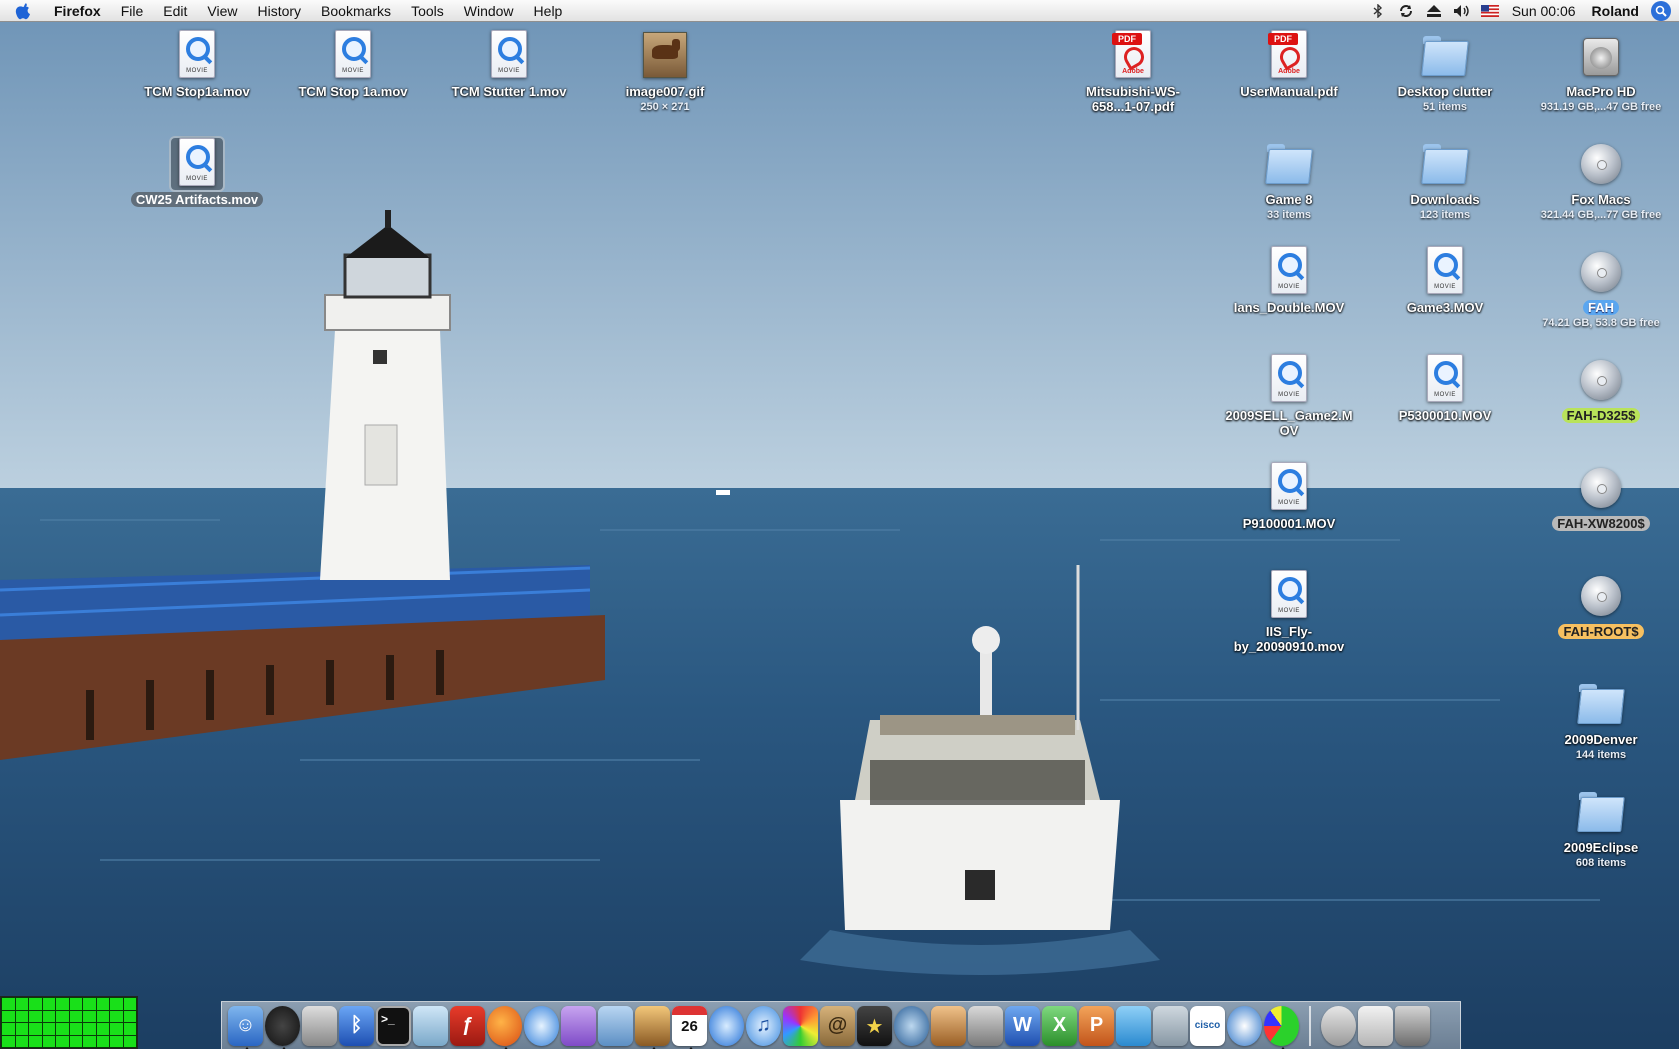 Image resolution: width=1679 pixels, height=1049 pixels. What do you see at coordinates (1412, 1025) in the screenshot?
I see `trash-icon` at bounding box center [1412, 1025].